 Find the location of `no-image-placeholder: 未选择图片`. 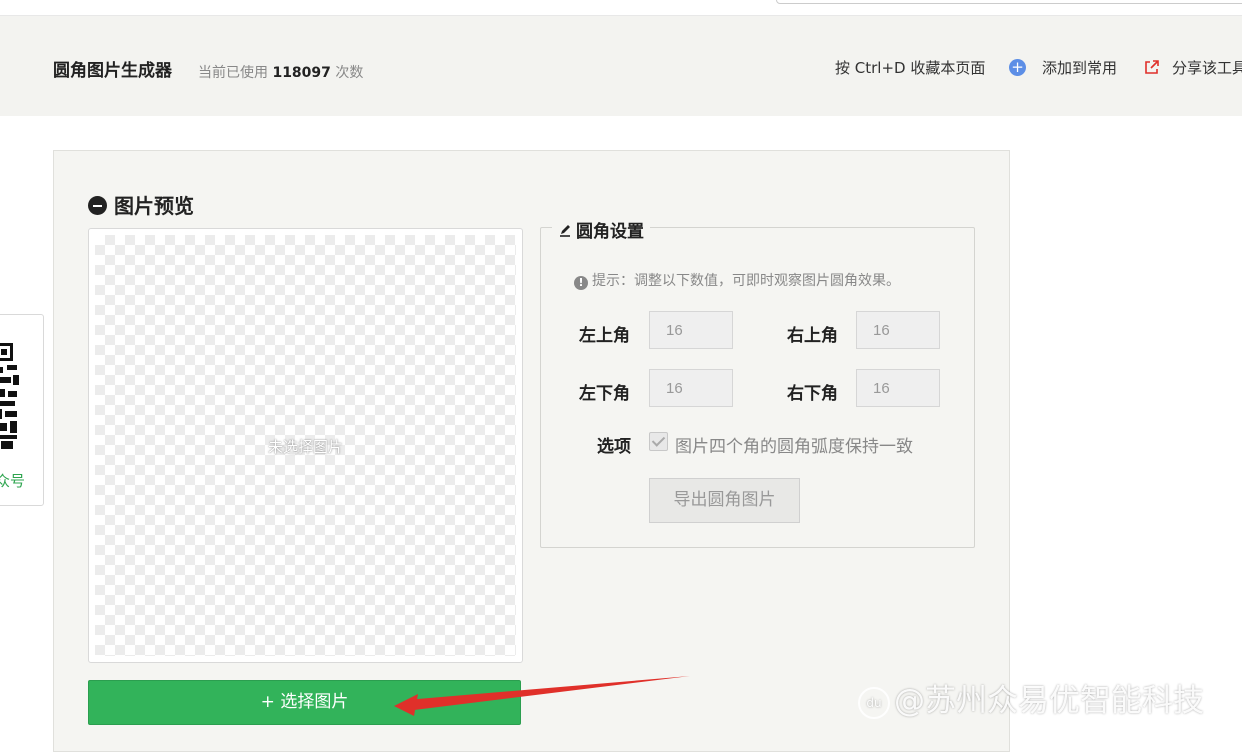

no-image-placeholder: 未选择图片 is located at coordinates (305, 447).